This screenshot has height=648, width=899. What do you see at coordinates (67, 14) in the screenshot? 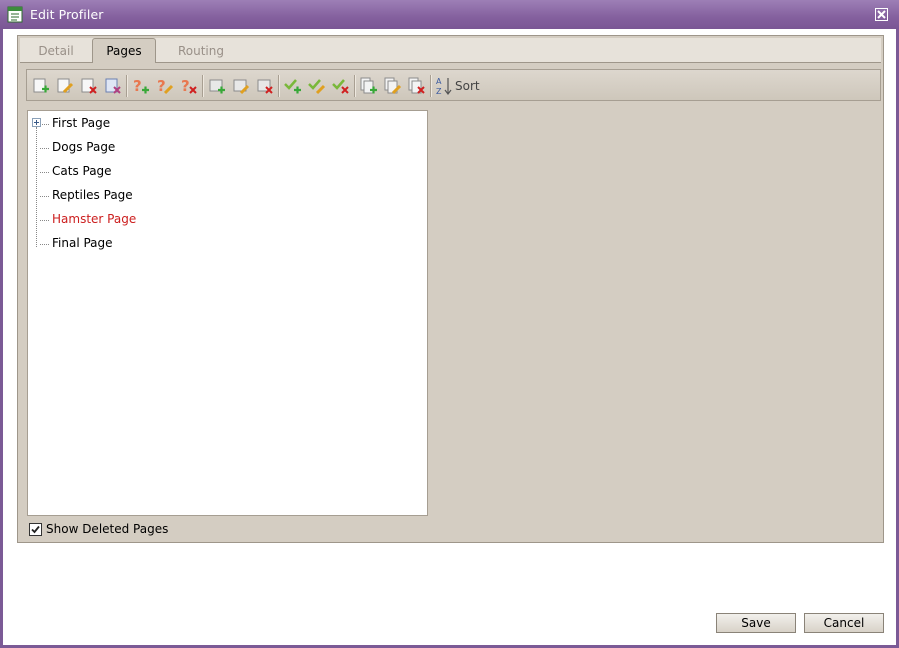
I see `window-title: Edit Profiler` at bounding box center [67, 14].